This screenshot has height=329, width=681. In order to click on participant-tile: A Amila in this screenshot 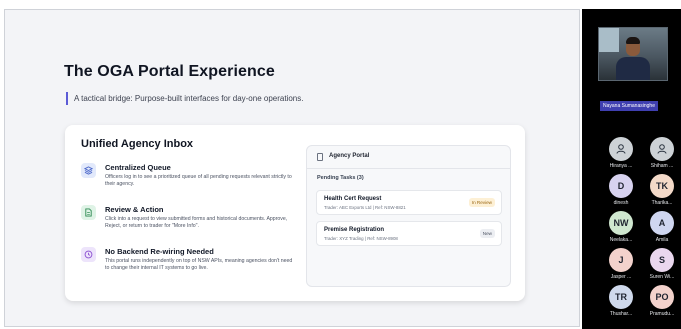, I will do `click(661, 227)`.